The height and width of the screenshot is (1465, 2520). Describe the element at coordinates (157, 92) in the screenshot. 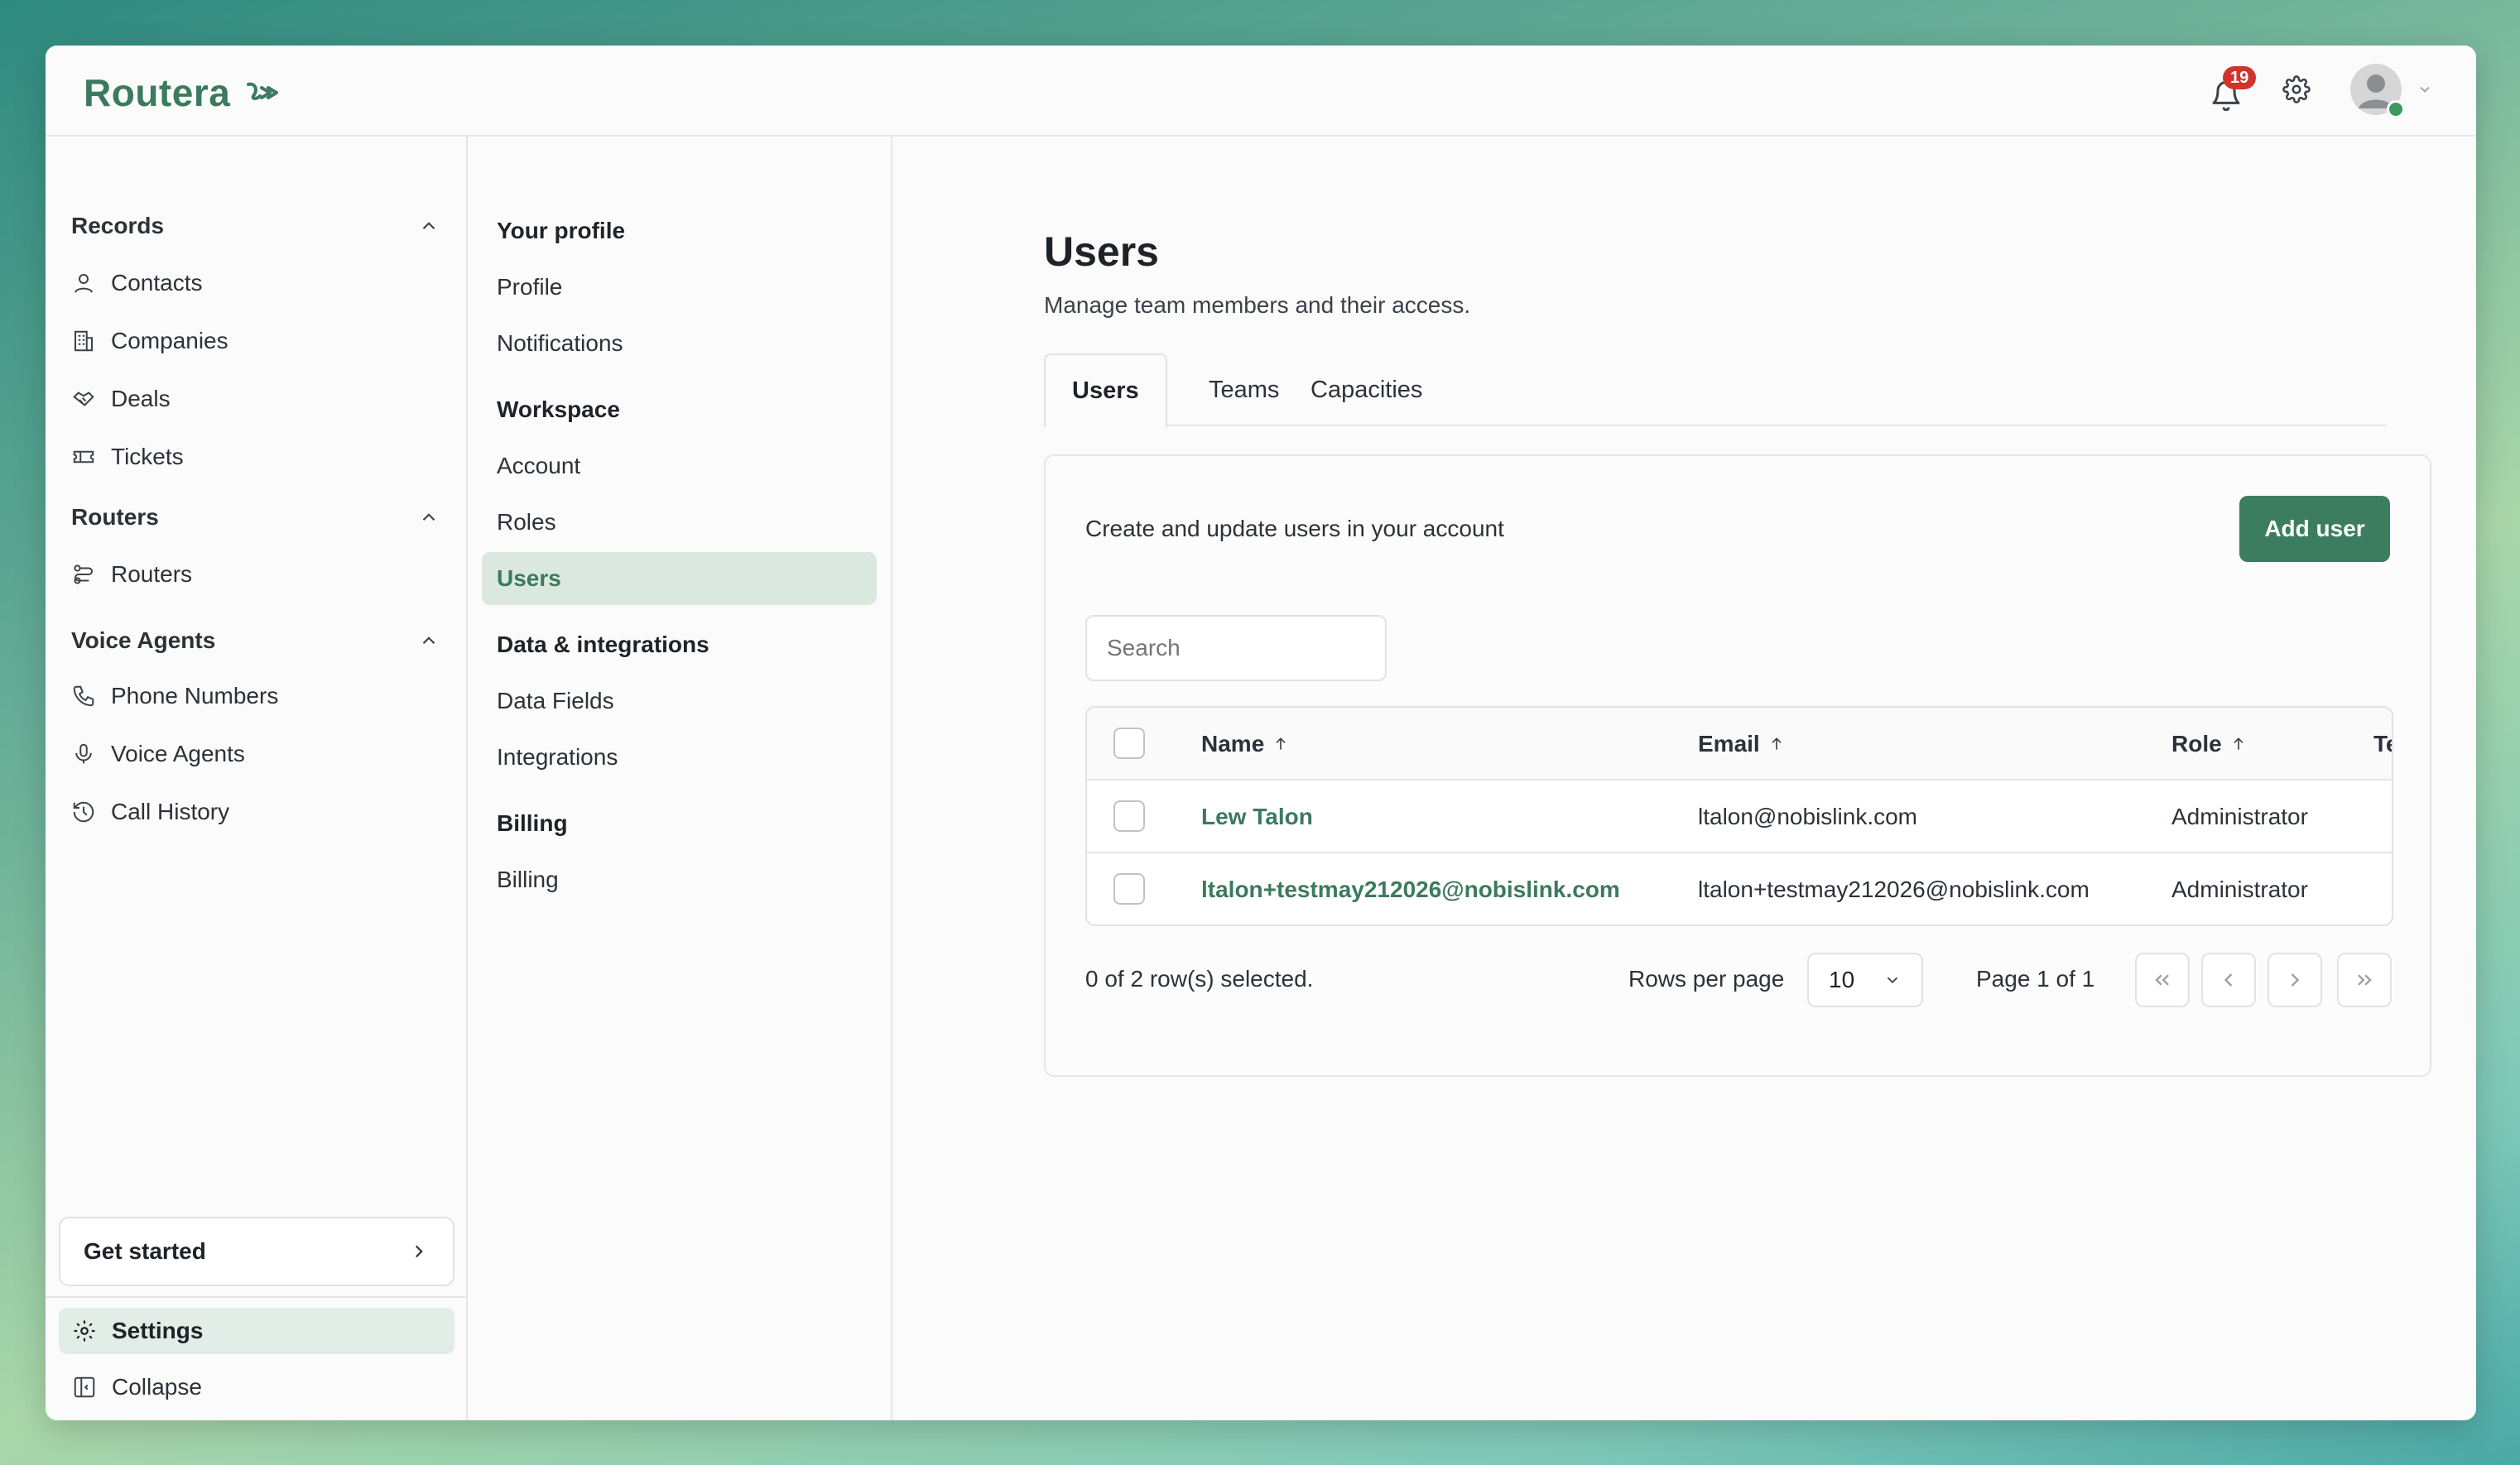

I see `logo-text: Routera` at that location.